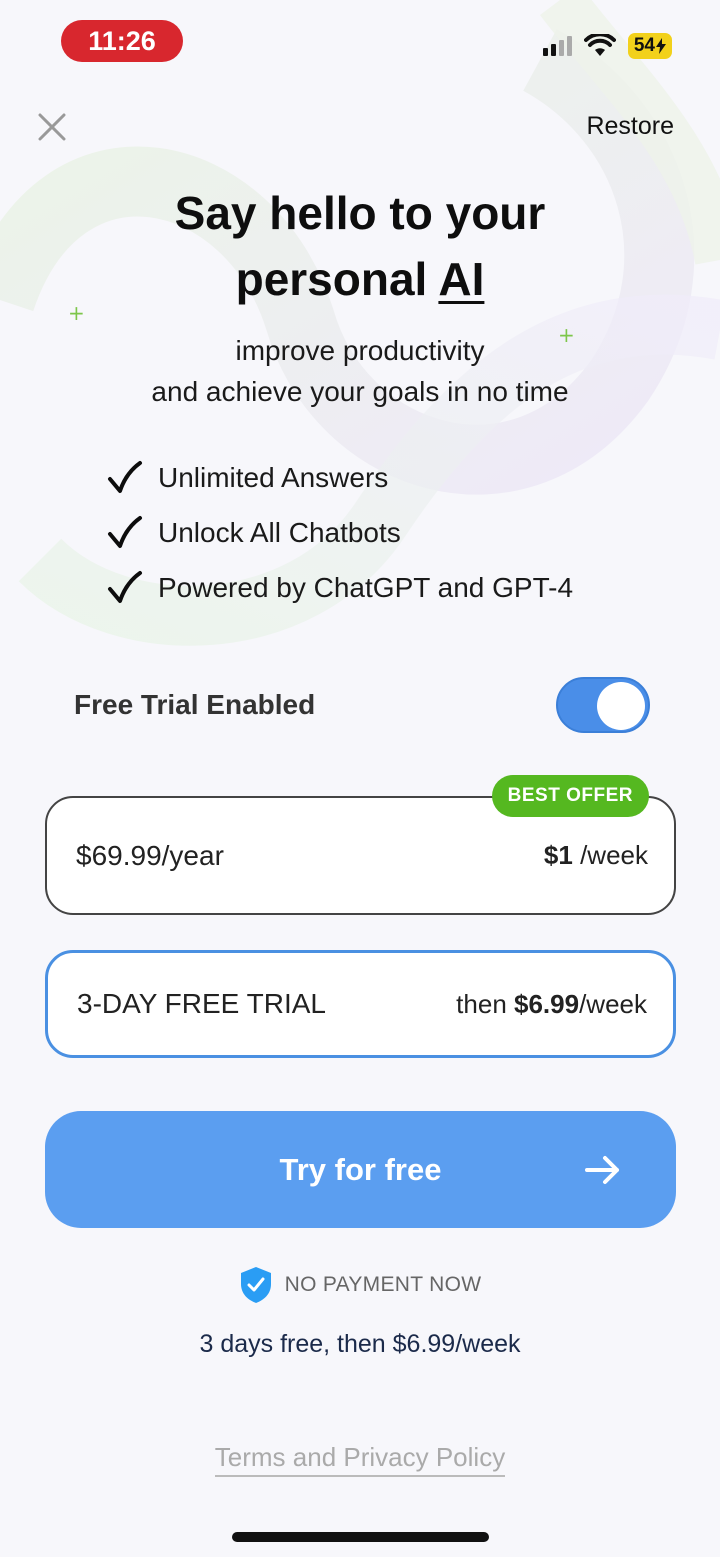 Image resolution: width=720 pixels, height=1557 pixels. Describe the element at coordinates (195, 704) in the screenshot. I see `free-trial-label: Free Trial Enabled` at that location.